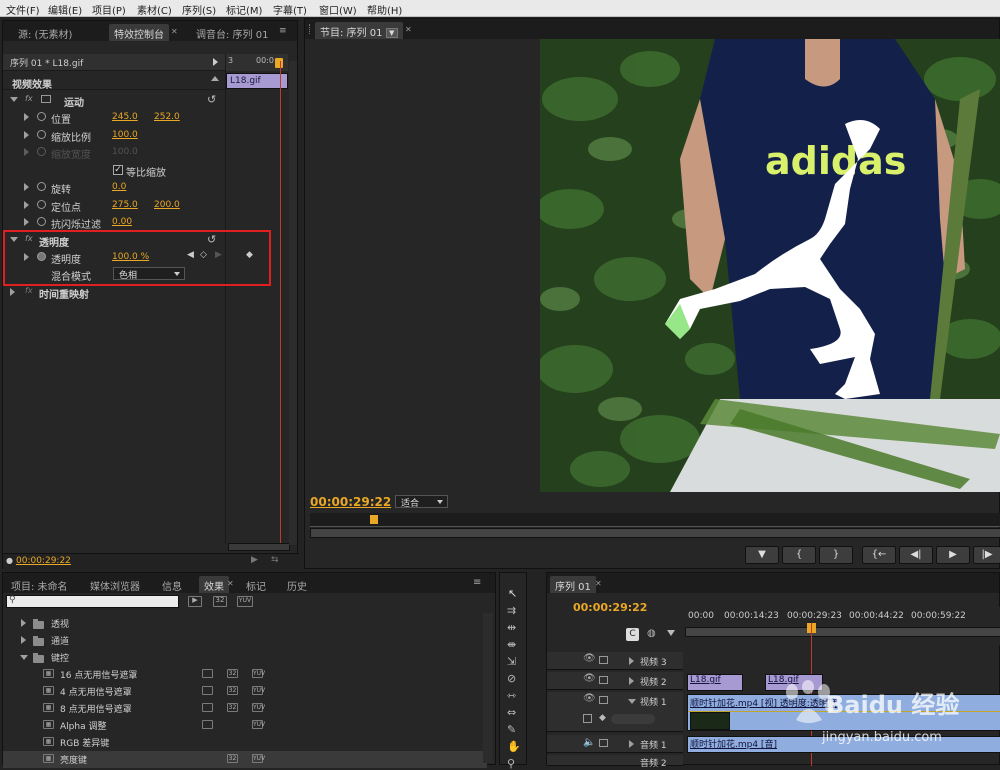 The width and height of the screenshot is (1000, 770). I want to click on add-marker-button: ▼, so click(762, 555).